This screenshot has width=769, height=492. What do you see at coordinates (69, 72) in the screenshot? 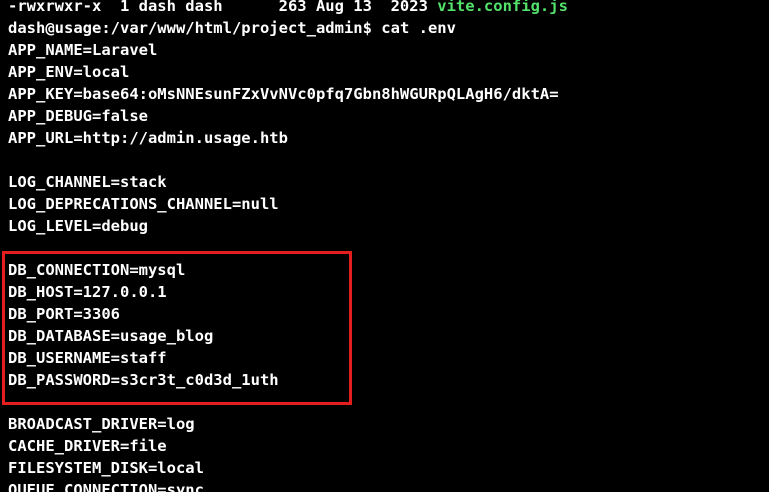
I see `env-line: APP_ENV=local` at bounding box center [69, 72].